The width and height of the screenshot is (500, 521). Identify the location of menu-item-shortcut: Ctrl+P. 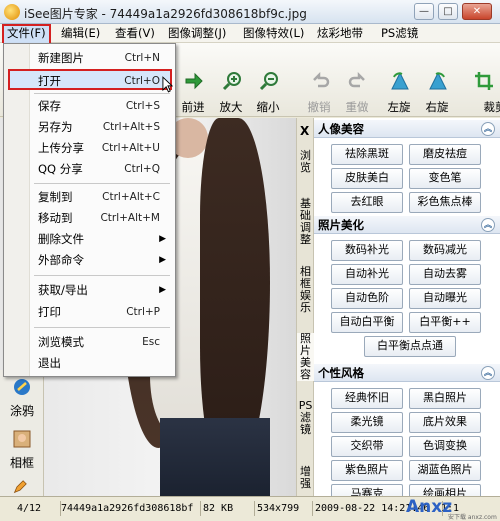
(143, 312).